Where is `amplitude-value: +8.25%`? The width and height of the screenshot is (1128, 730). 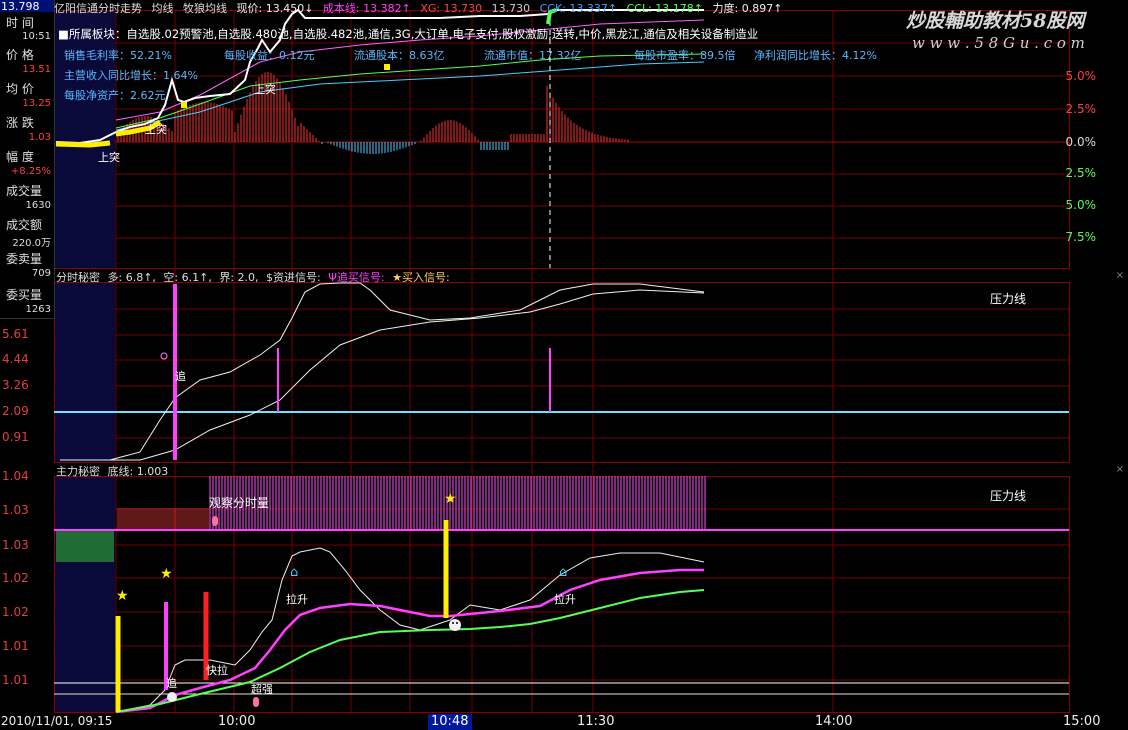 amplitude-value: +8.25% is located at coordinates (30, 171).